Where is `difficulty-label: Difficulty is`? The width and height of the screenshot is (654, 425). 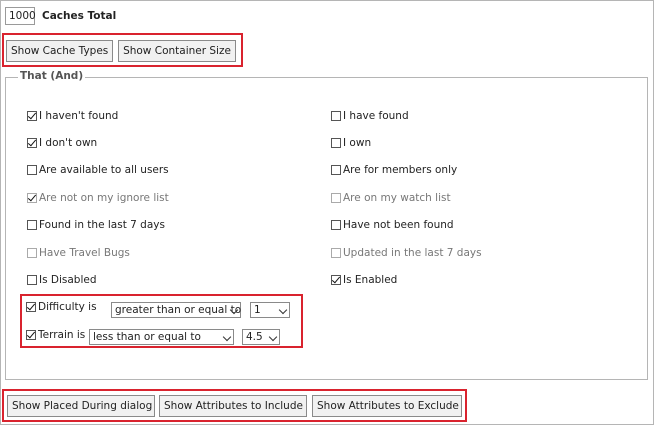 difficulty-label: Difficulty is is located at coordinates (67, 307).